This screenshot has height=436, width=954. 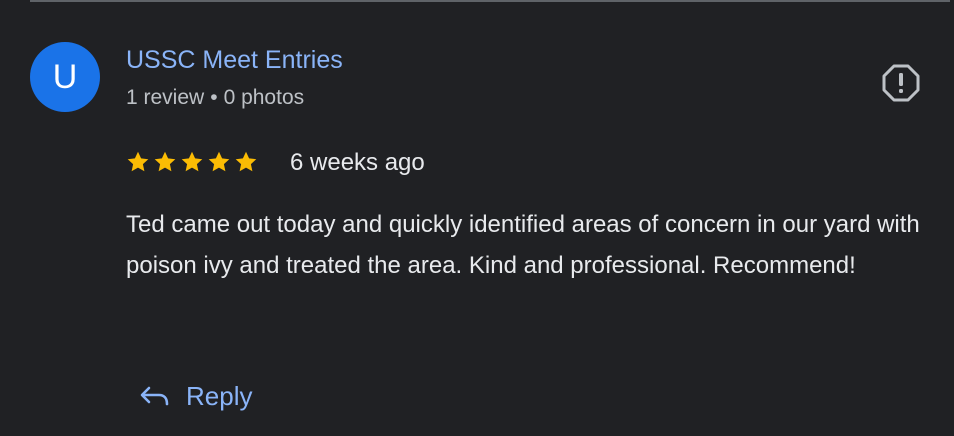 What do you see at coordinates (154, 396) in the screenshot?
I see `reply-arrow-icon` at bounding box center [154, 396].